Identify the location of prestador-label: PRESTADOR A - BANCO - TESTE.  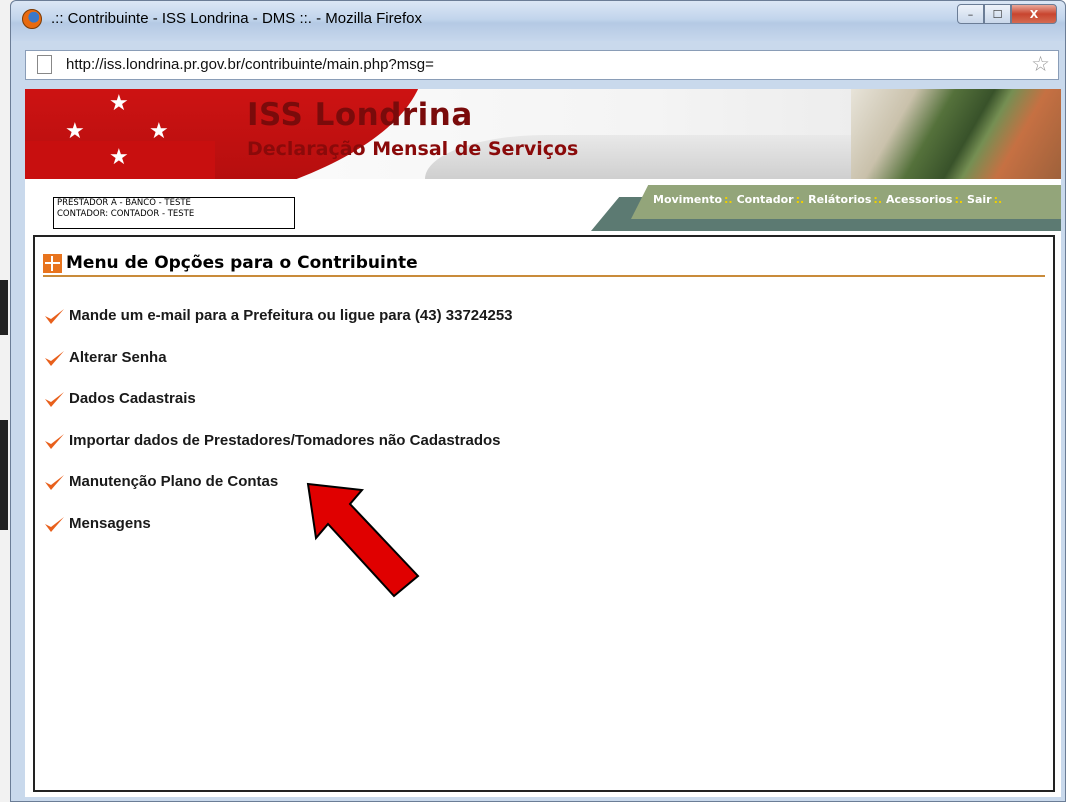
(124, 203).